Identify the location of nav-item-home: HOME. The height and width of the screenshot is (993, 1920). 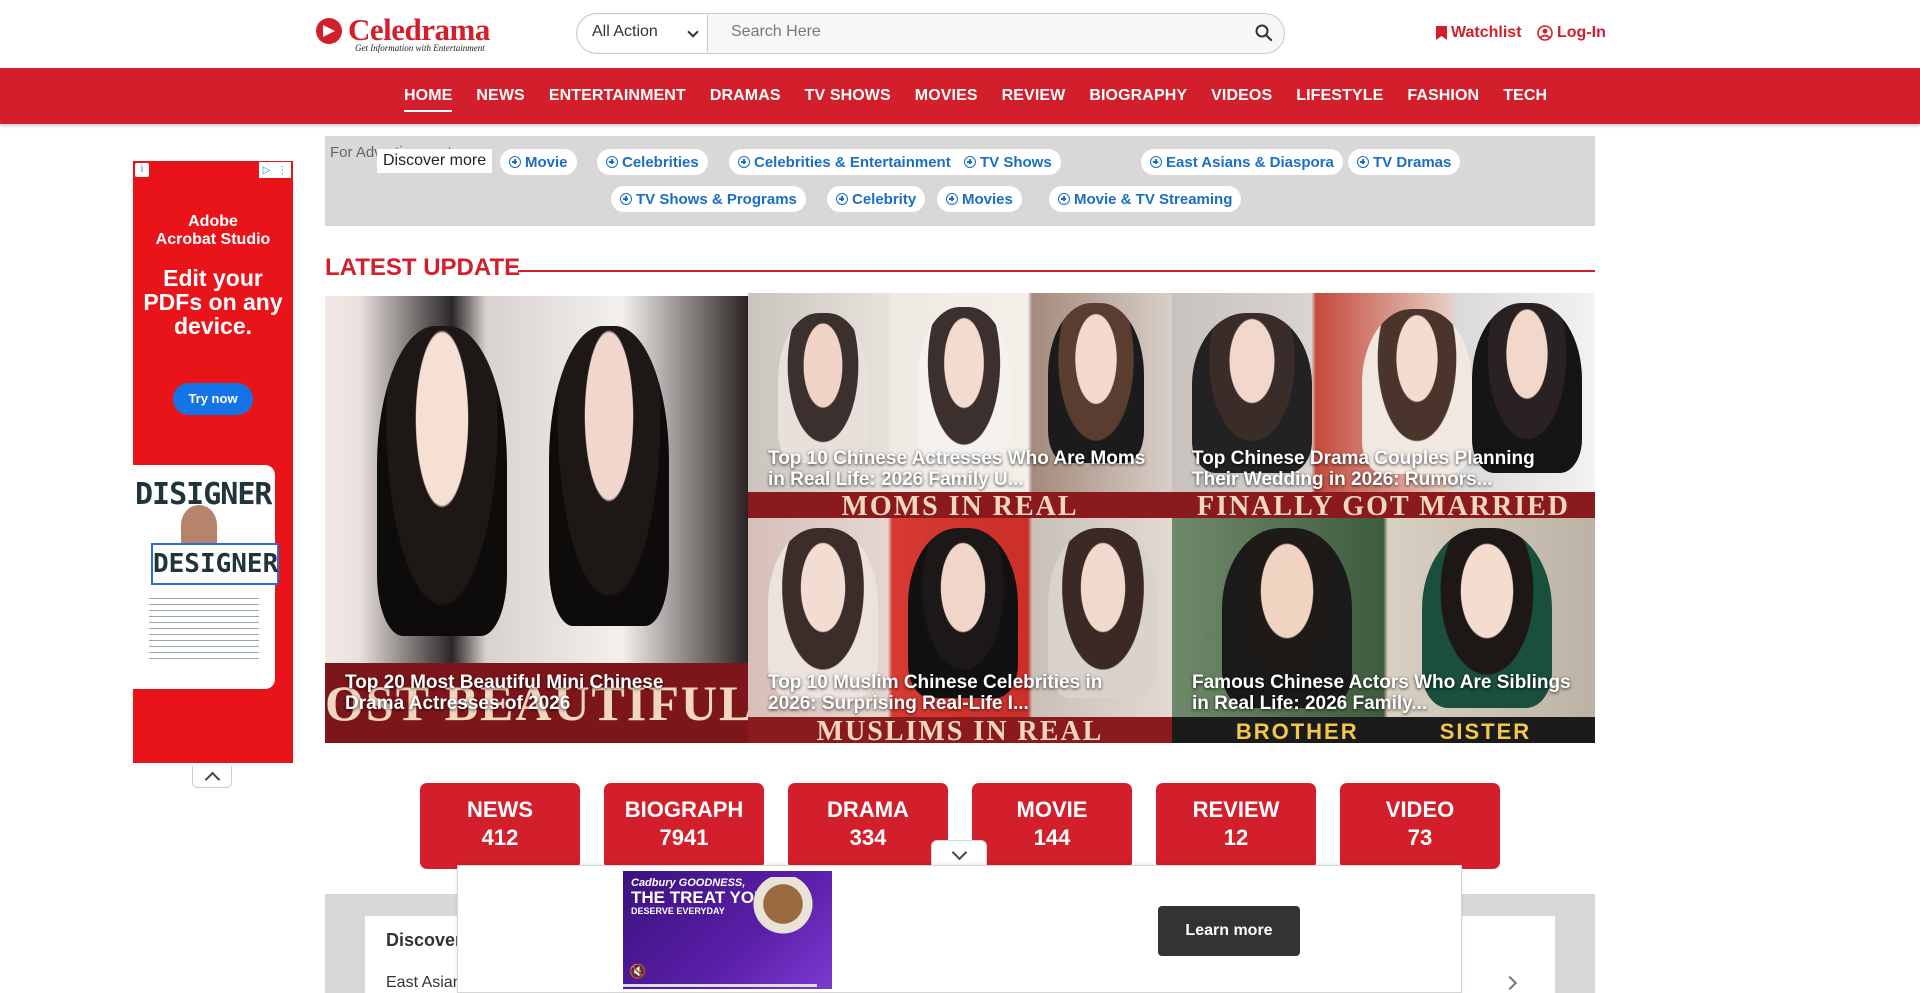
(428, 97).